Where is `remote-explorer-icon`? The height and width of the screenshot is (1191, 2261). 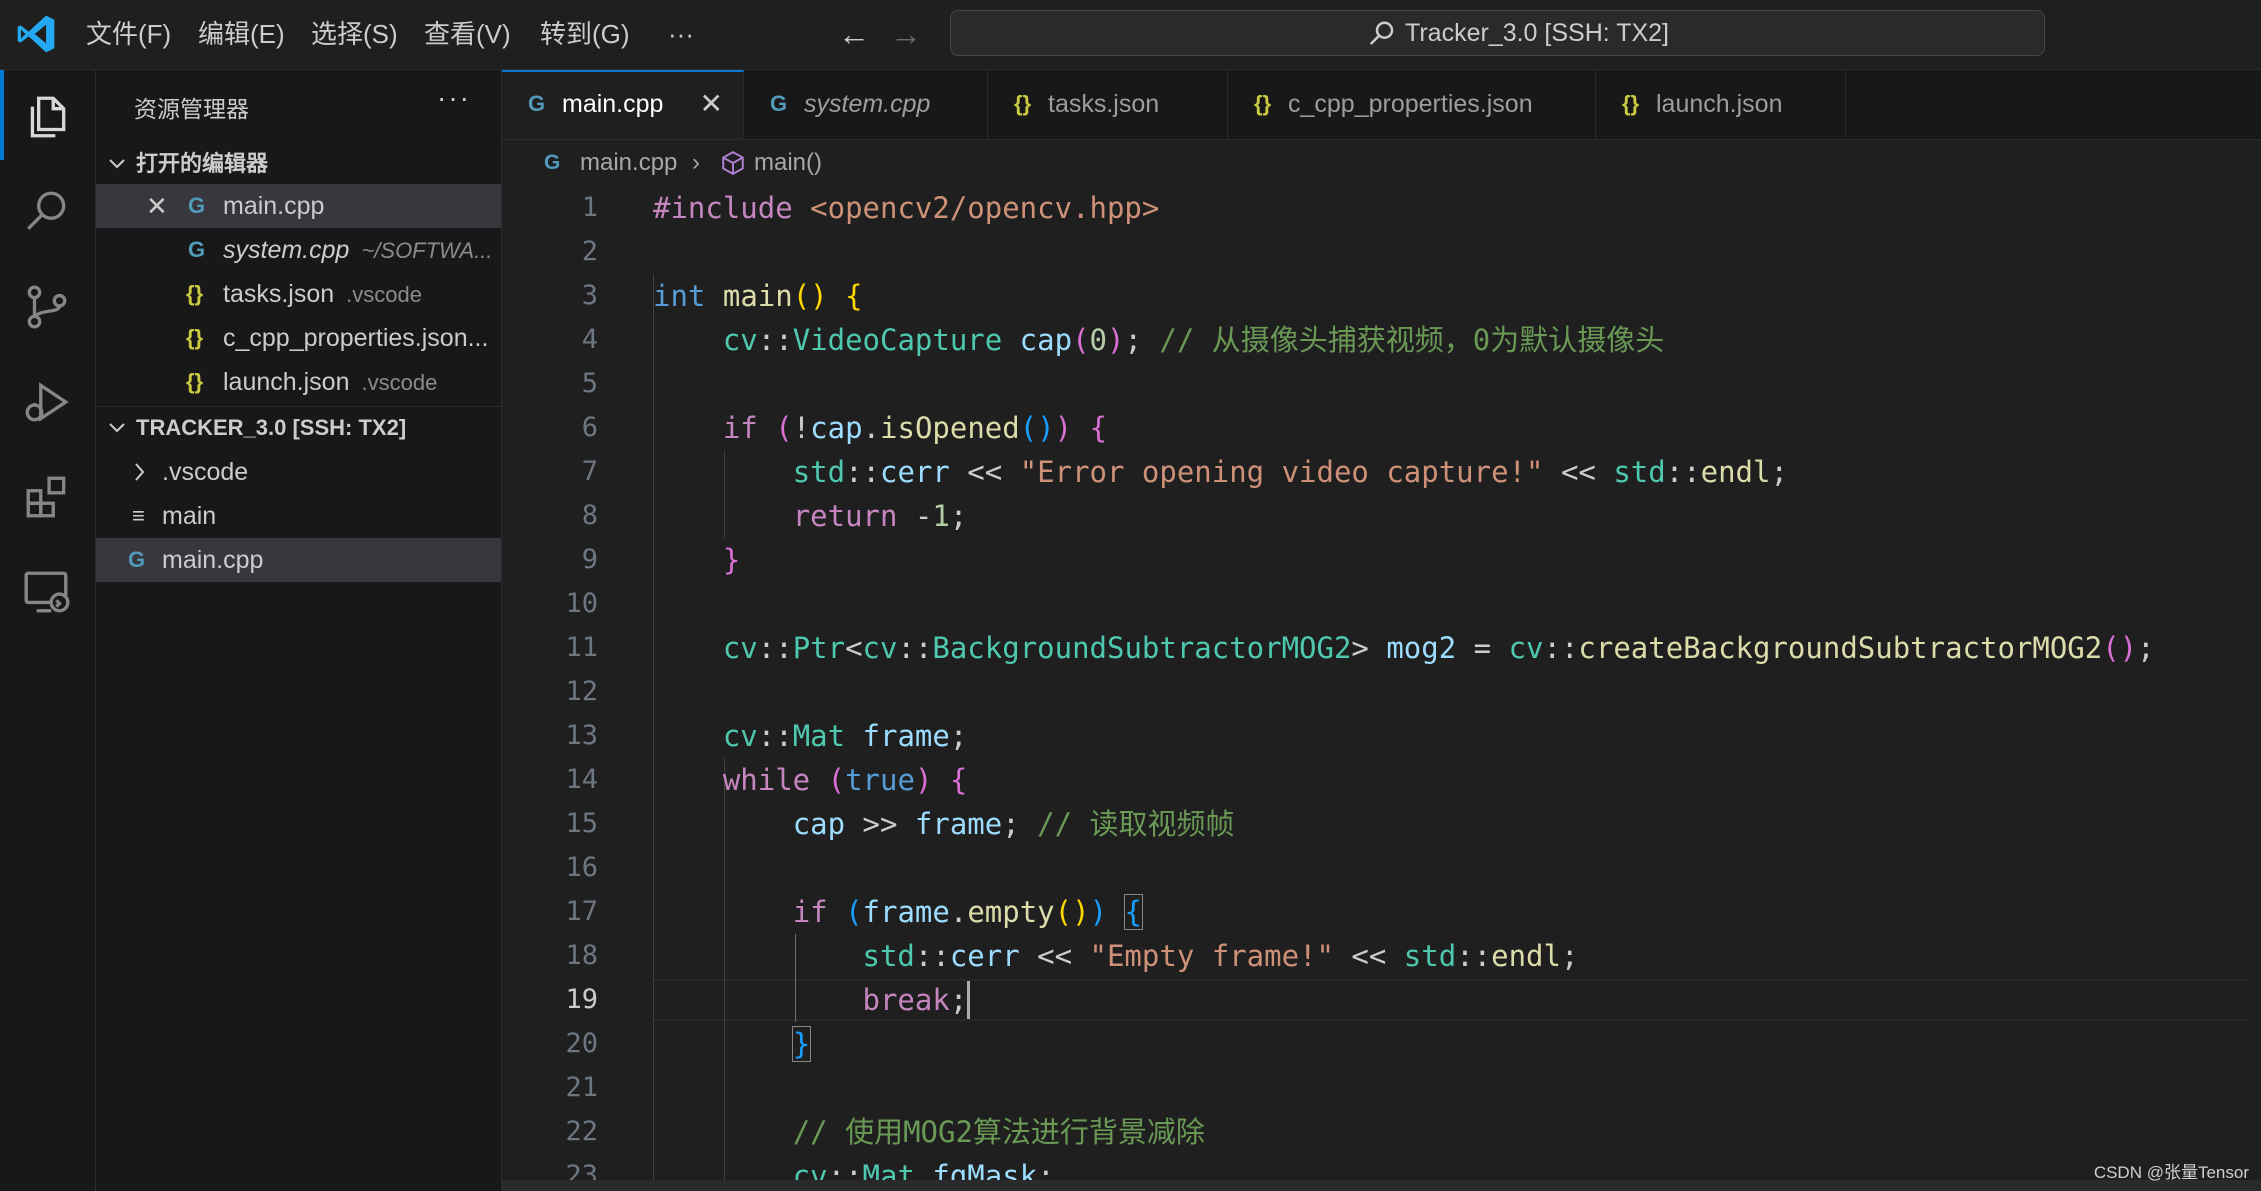 remote-explorer-icon is located at coordinates (47, 592).